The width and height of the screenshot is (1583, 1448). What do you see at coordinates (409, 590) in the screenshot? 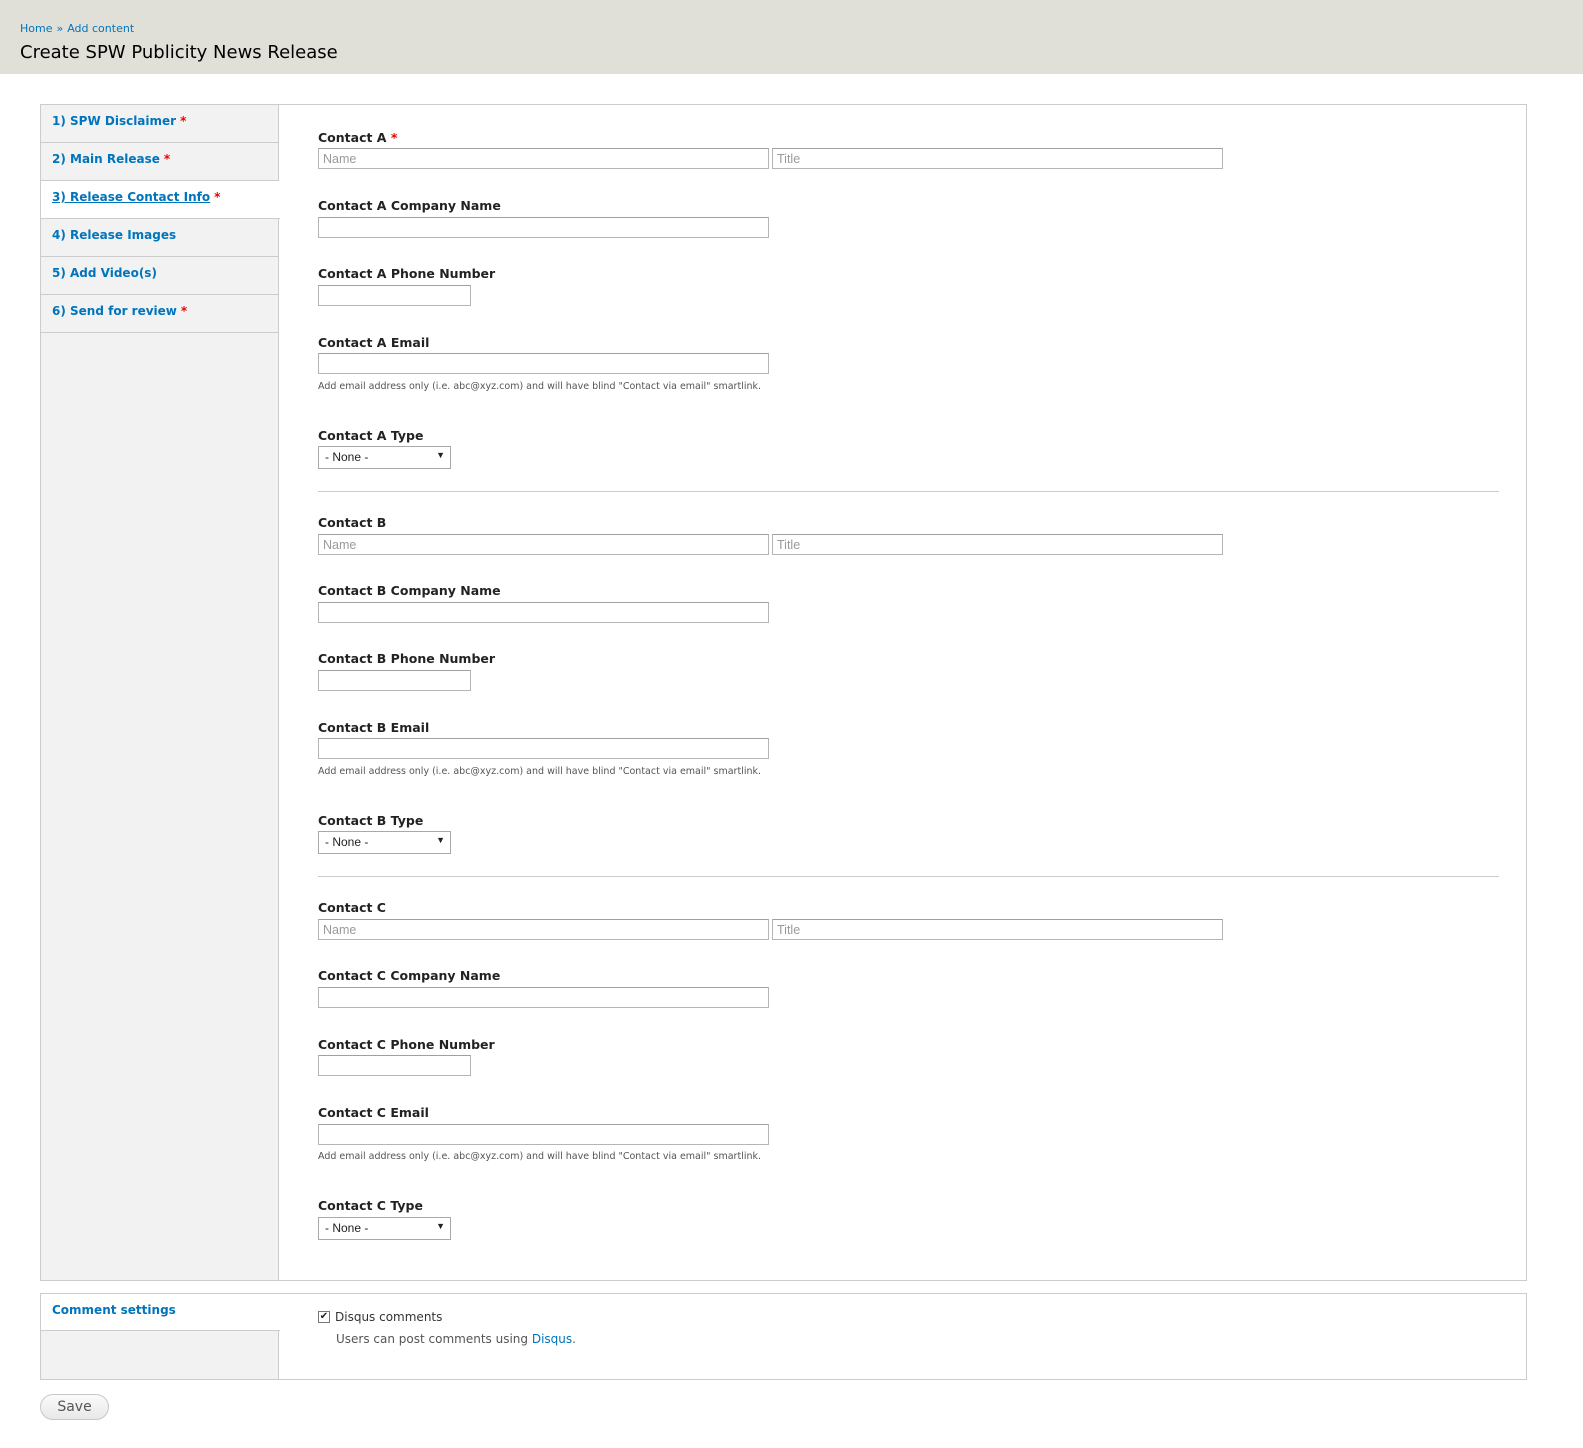
I see `contact-b-company-label: Contact B Company Name` at bounding box center [409, 590].